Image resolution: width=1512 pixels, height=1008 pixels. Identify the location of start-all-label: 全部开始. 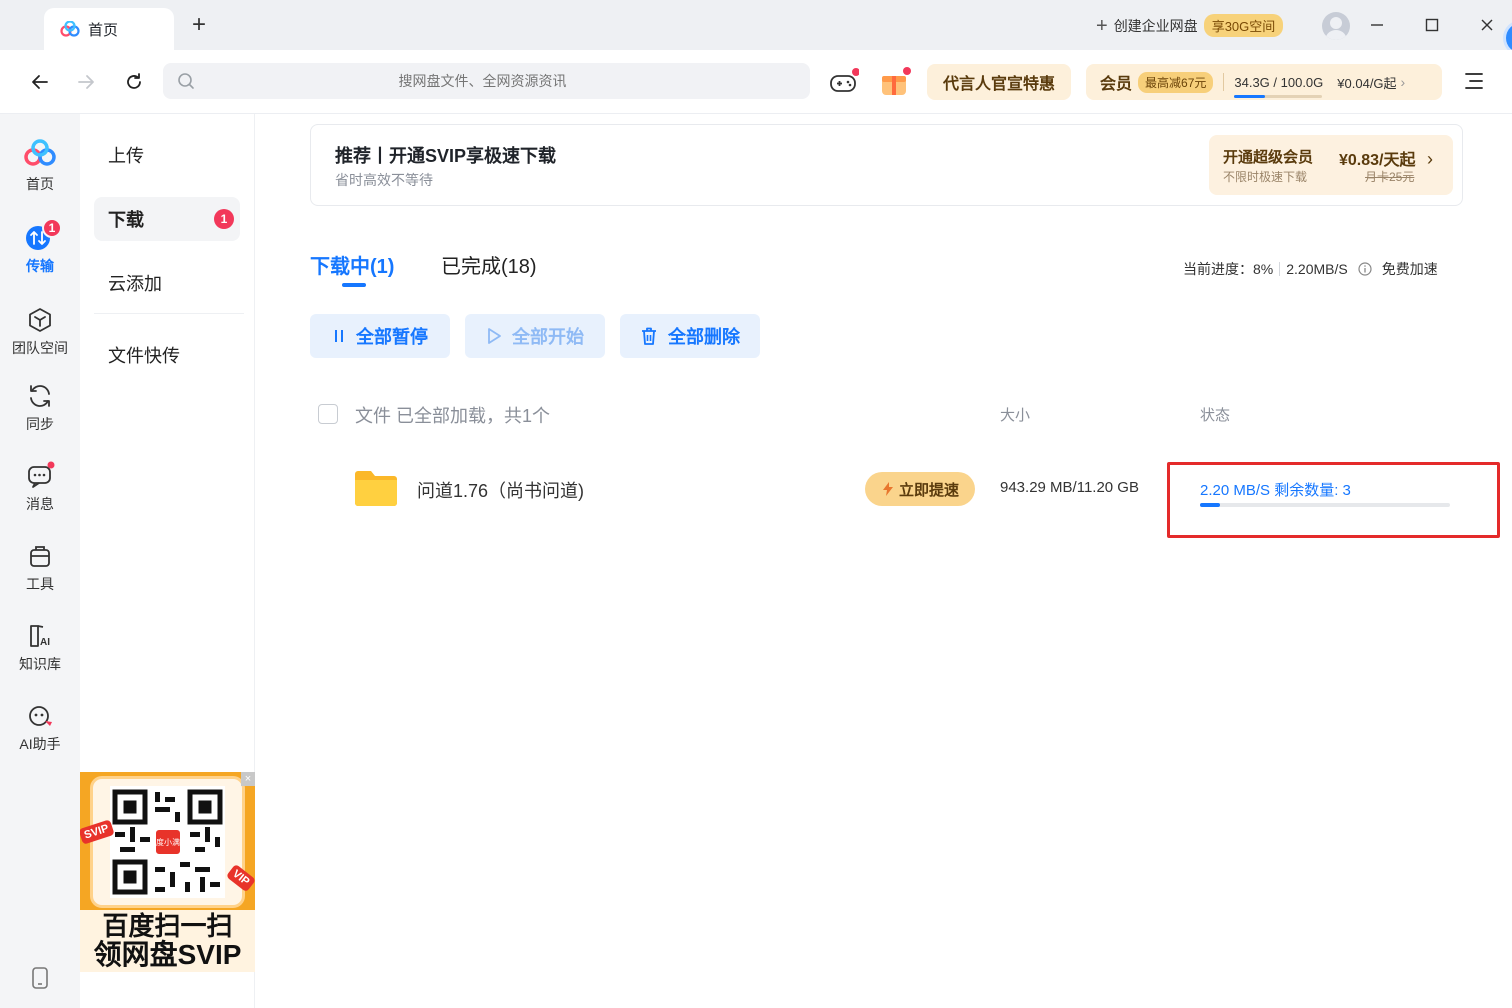
(548, 337).